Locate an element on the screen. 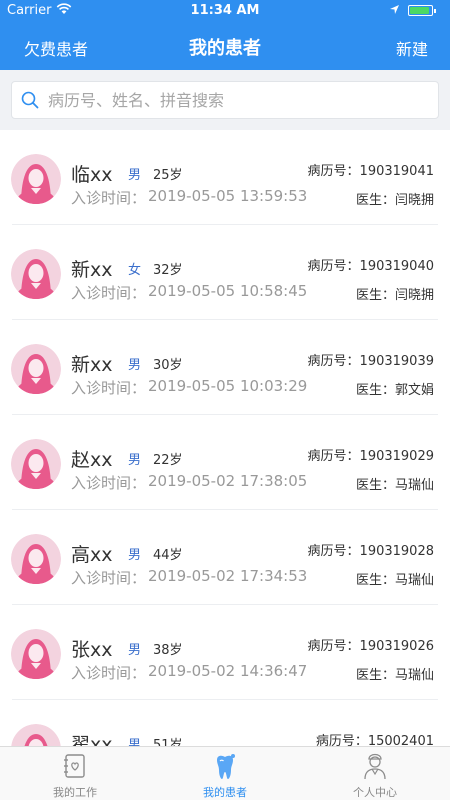 The image size is (450, 801). search-box is located at coordinates (225, 100).